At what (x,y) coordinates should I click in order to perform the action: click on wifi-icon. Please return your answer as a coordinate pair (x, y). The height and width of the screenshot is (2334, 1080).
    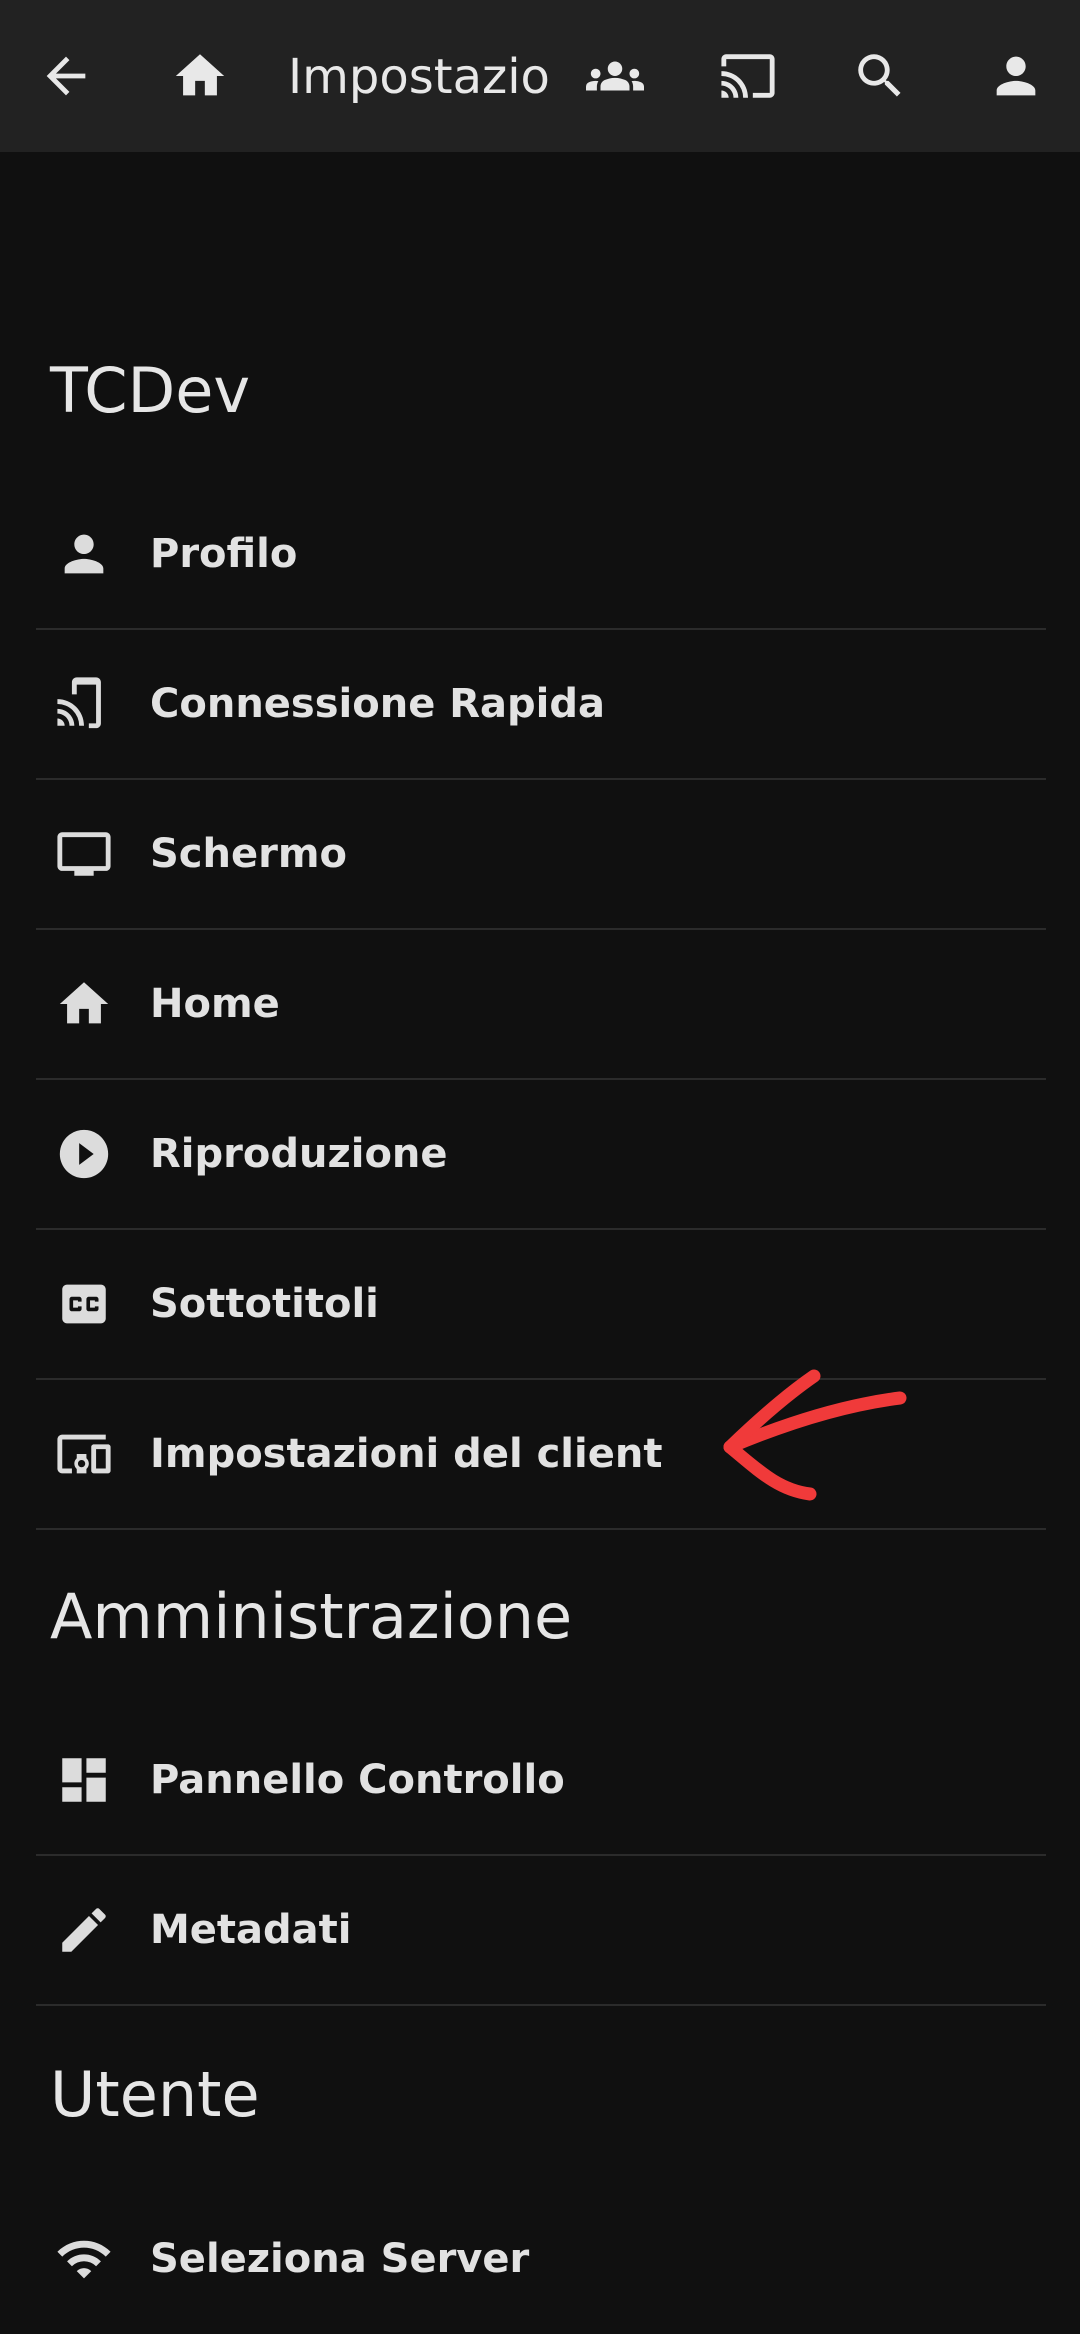
    Looking at the image, I should click on (84, 2259).